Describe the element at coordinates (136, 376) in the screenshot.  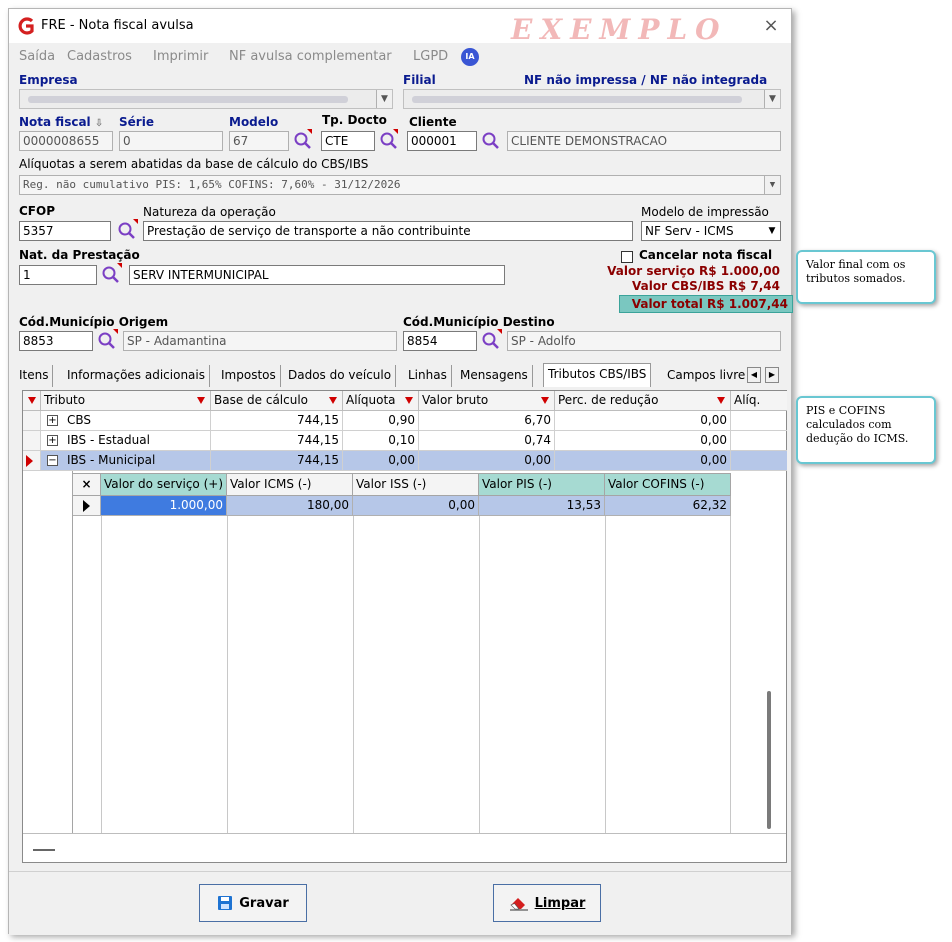
I see `tab-informacoes-adicionais: Informações adicionais` at that location.